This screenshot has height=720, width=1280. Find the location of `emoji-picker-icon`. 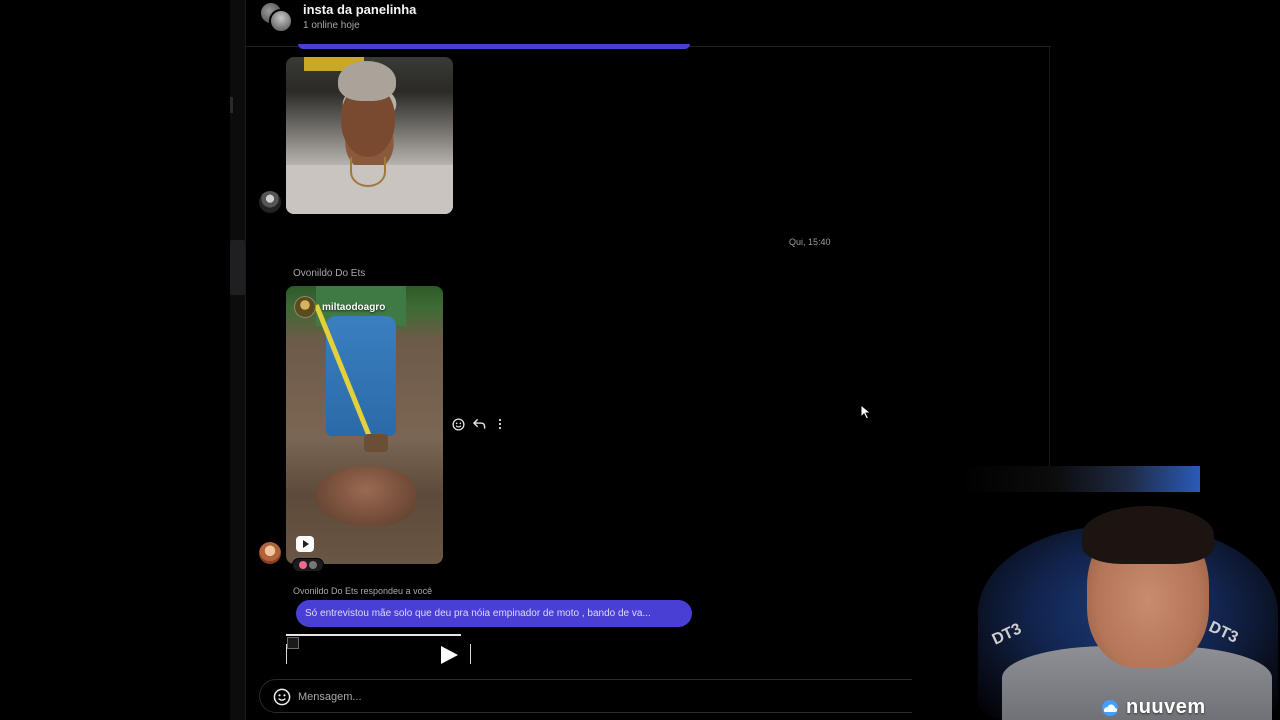

emoji-picker-icon is located at coordinates (282, 697).